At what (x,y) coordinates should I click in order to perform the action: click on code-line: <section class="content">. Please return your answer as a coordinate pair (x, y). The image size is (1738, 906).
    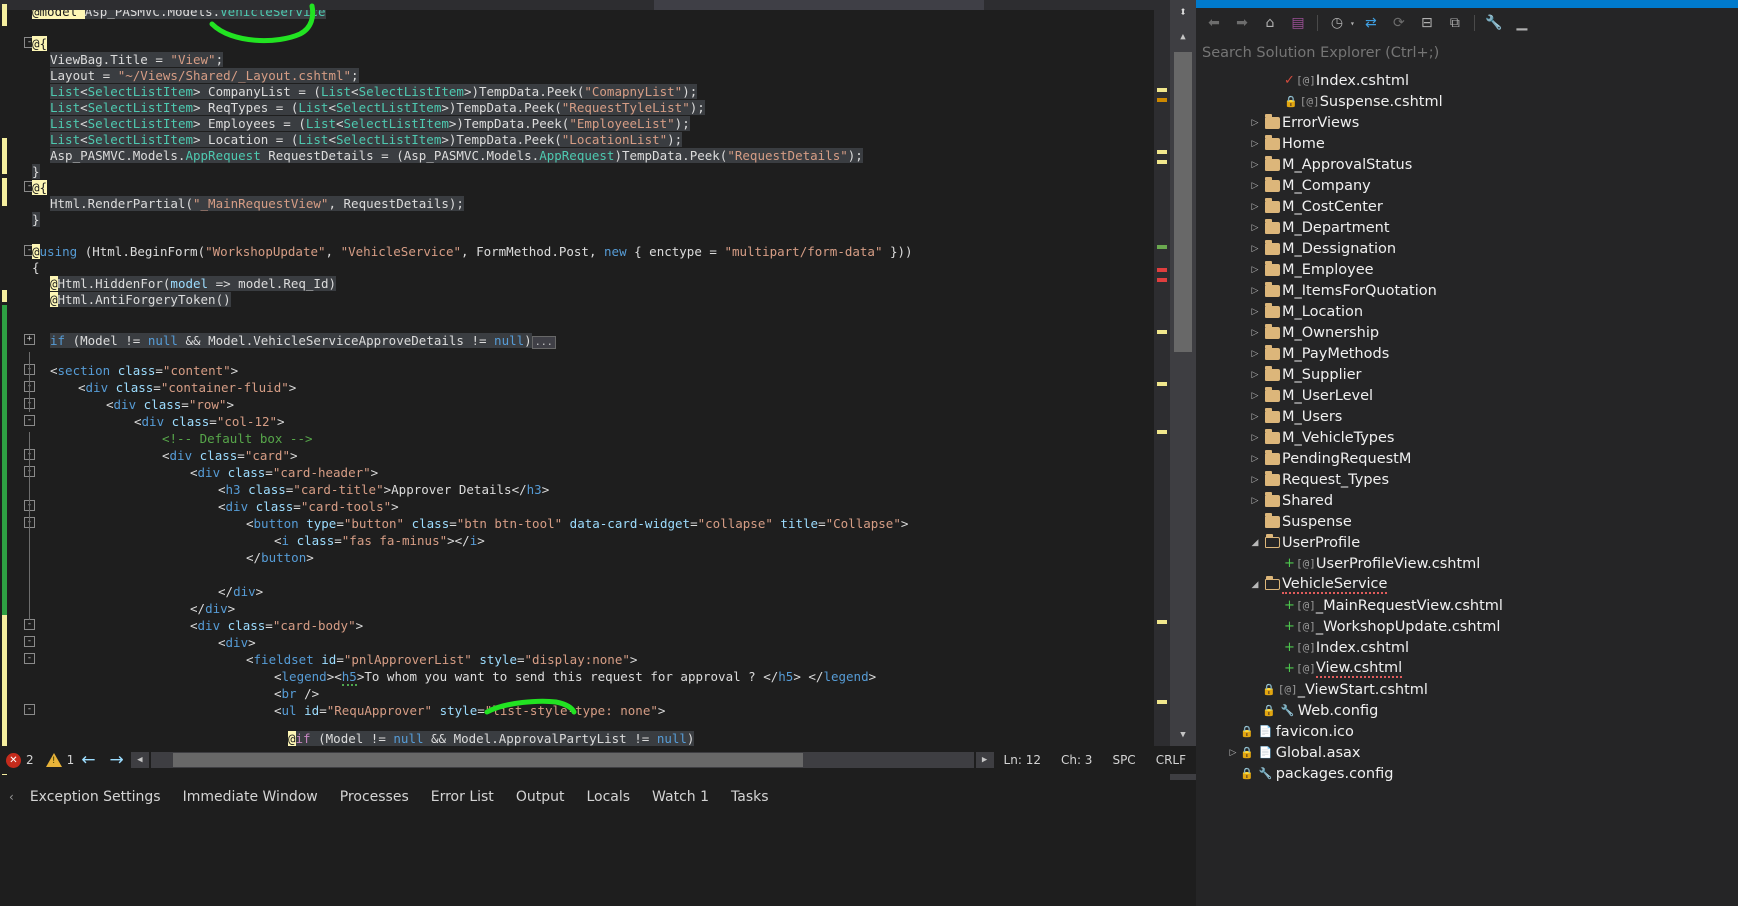
    Looking at the image, I should click on (135, 371).